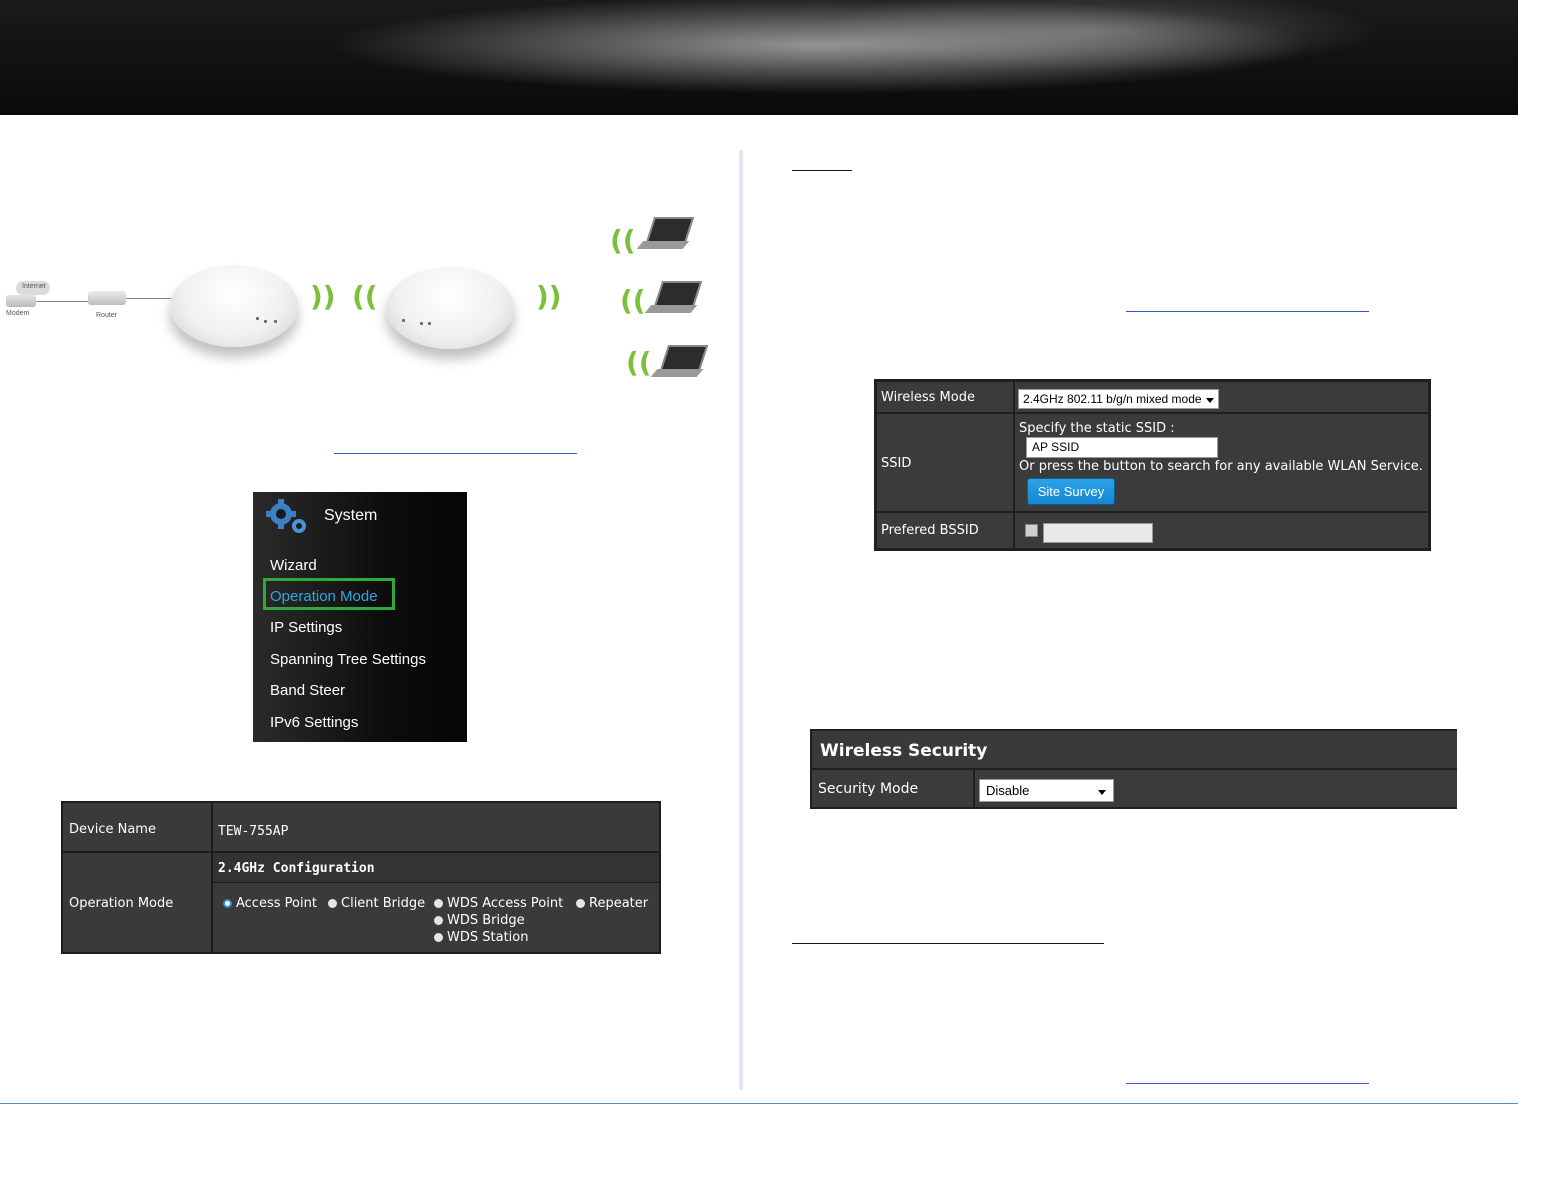 This screenshot has height=1201, width=1548. What do you see at coordinates (1122, 447) in the screenshot?
I see `ssid-input: AP SSID` at bounding box center [1122, 447].